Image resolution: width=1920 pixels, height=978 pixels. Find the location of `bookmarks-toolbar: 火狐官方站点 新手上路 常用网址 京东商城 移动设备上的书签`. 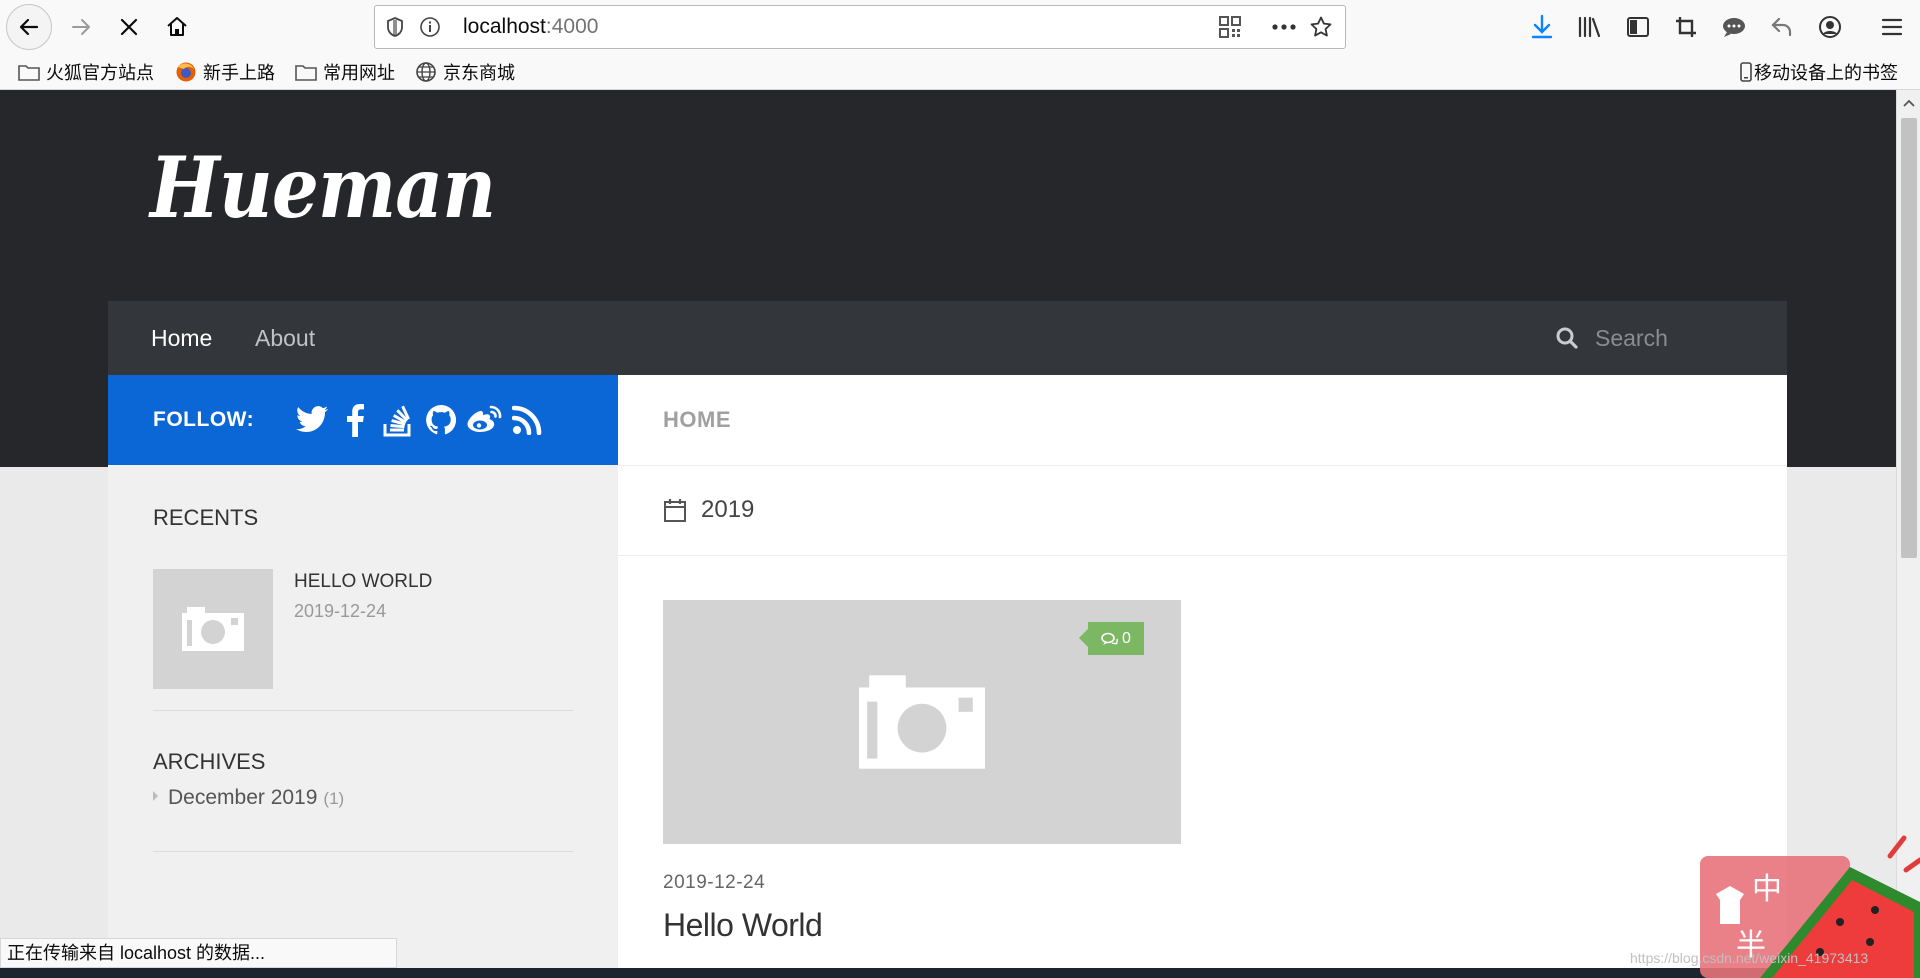

bookmarks-toolbar: 火狐官方站点 新手上路 常用网址 京东商城 移动设备上的书签 is located at coordinates (960, 72).